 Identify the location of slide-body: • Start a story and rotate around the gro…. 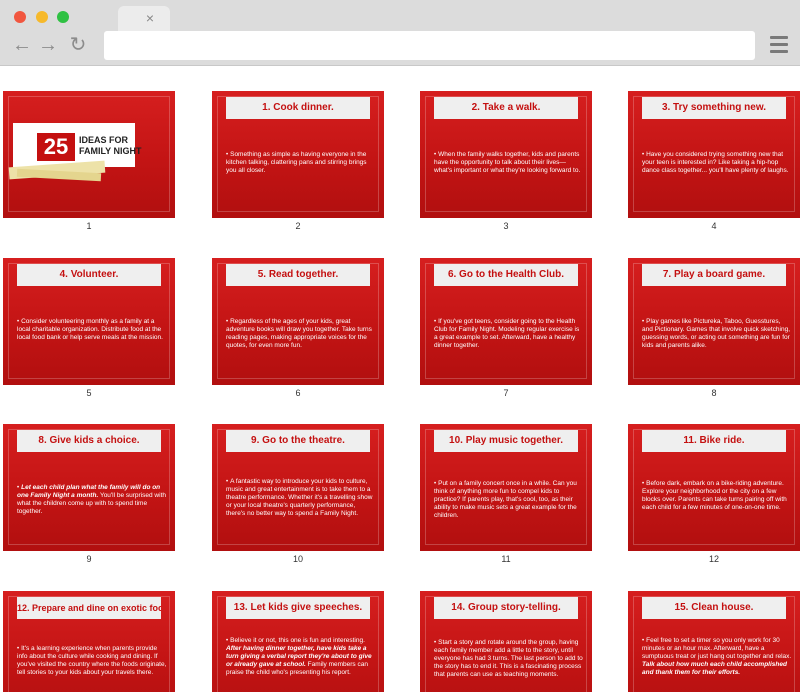
(508, 658).